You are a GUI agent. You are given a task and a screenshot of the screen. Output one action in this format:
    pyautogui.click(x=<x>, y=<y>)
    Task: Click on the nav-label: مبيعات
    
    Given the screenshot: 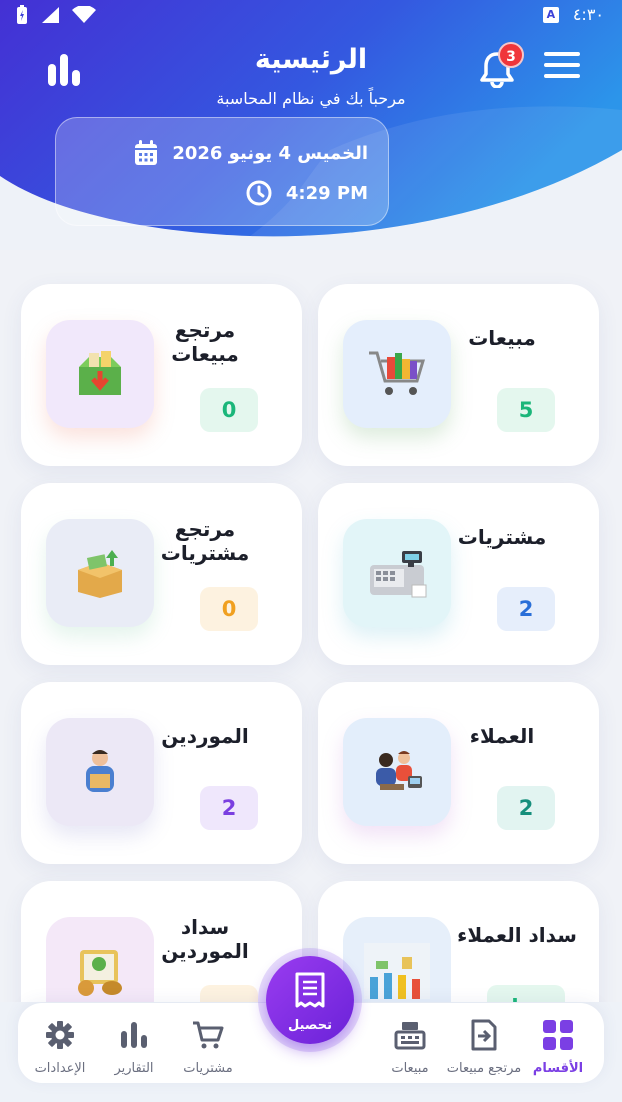 What is the action you would take?
    pyautogui.click(x=410, y=1068)
    